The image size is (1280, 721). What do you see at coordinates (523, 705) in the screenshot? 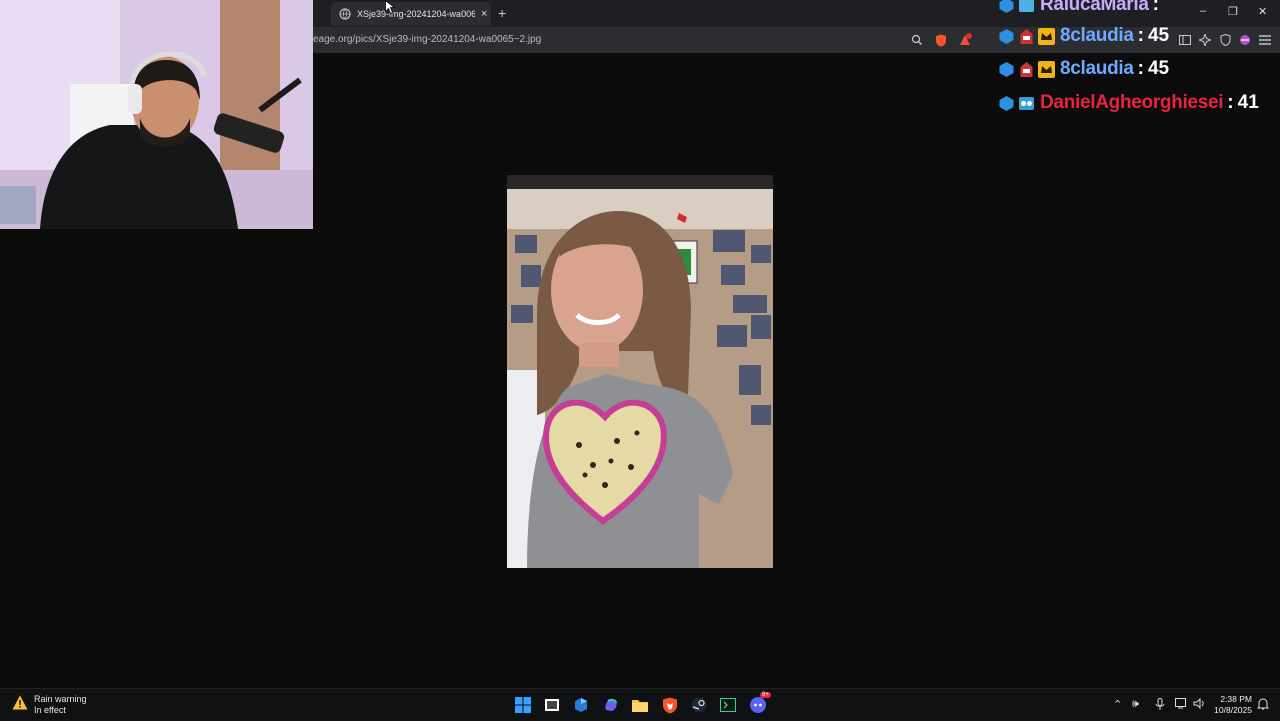
I see `start-windows-icon` at bounding box center [523, 705].